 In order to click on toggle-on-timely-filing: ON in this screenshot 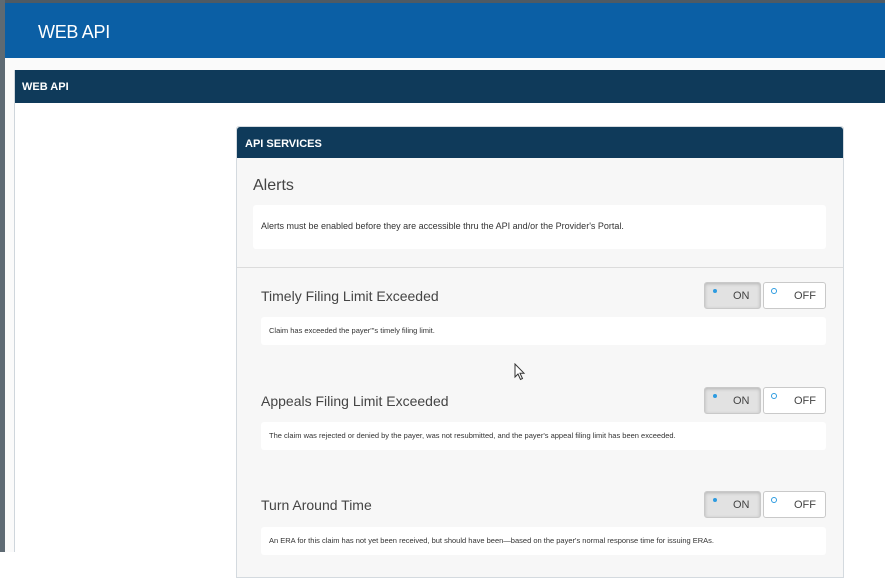, I will do `click(732, 295)`.